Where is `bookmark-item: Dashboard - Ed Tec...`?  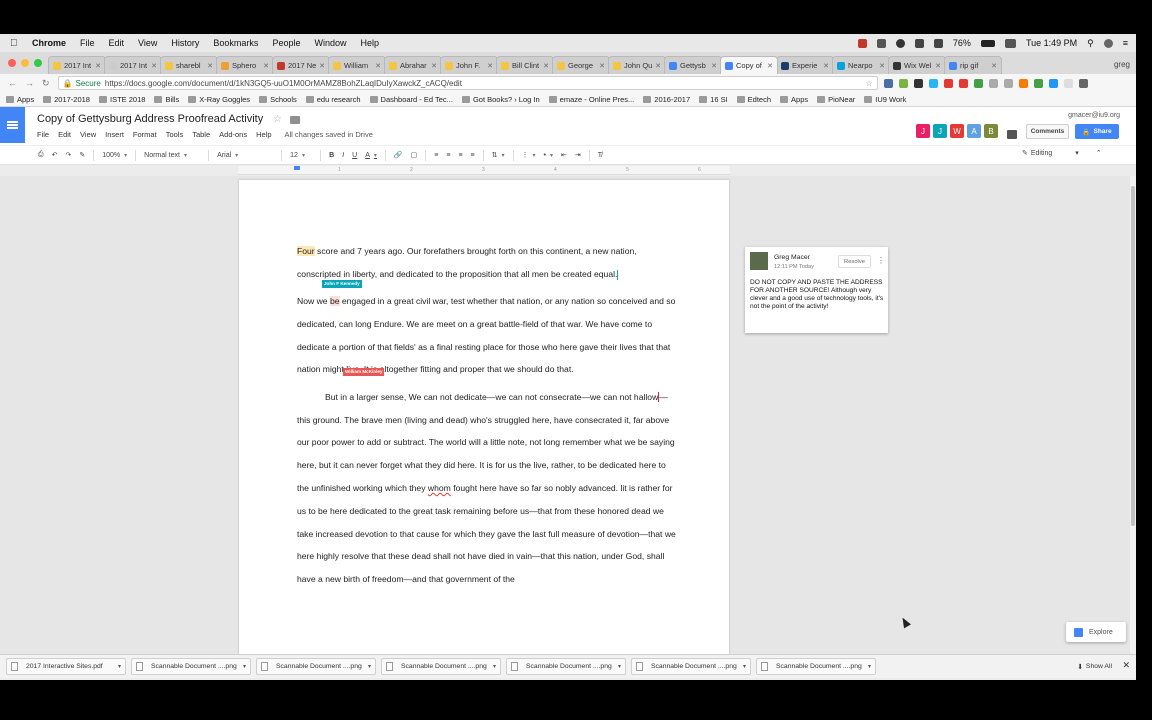 bookmark-item: Dashboard - Ed Tec... is located at coordinates (411, 99).